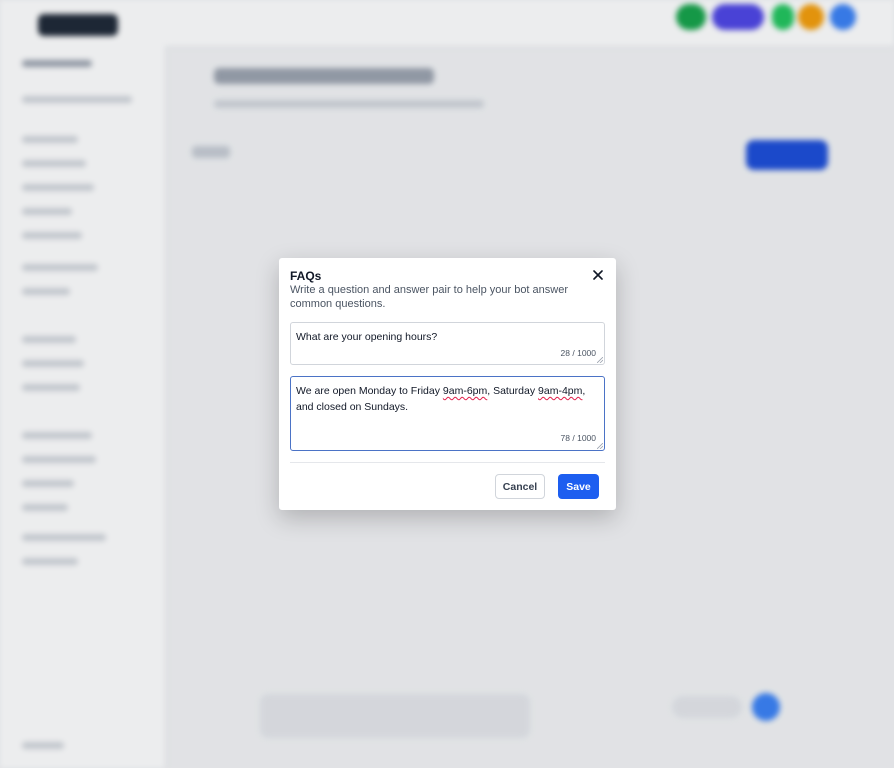  Describe the element at coordinates (578, 353) in the screenshot. I see `question-char-counter: 28 / 1000` at that location.